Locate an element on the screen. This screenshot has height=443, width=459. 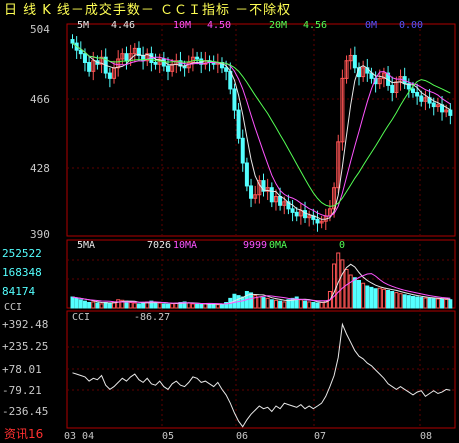
price-y-label: 466 is located at coordinates (40, 99).